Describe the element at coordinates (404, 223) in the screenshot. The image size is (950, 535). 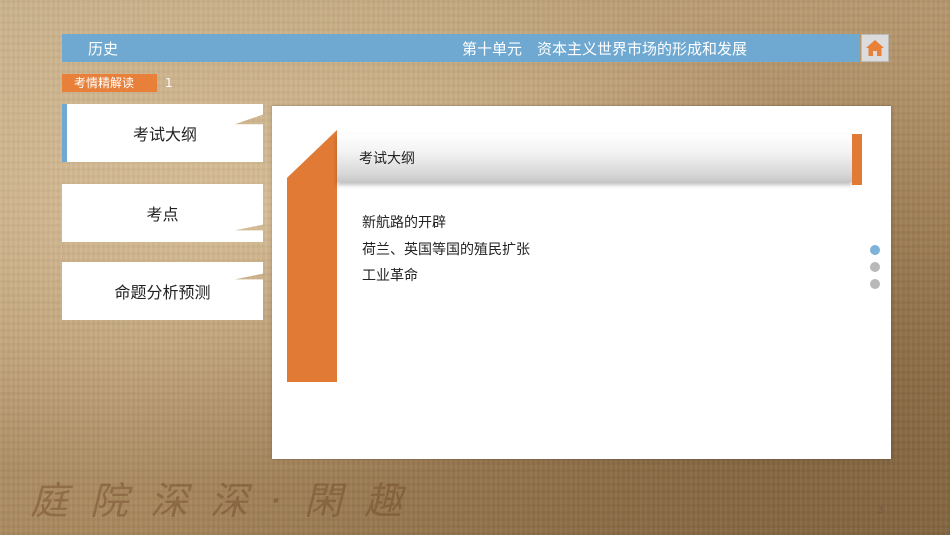
I see `list-item: 新航路的开辟` at that location.